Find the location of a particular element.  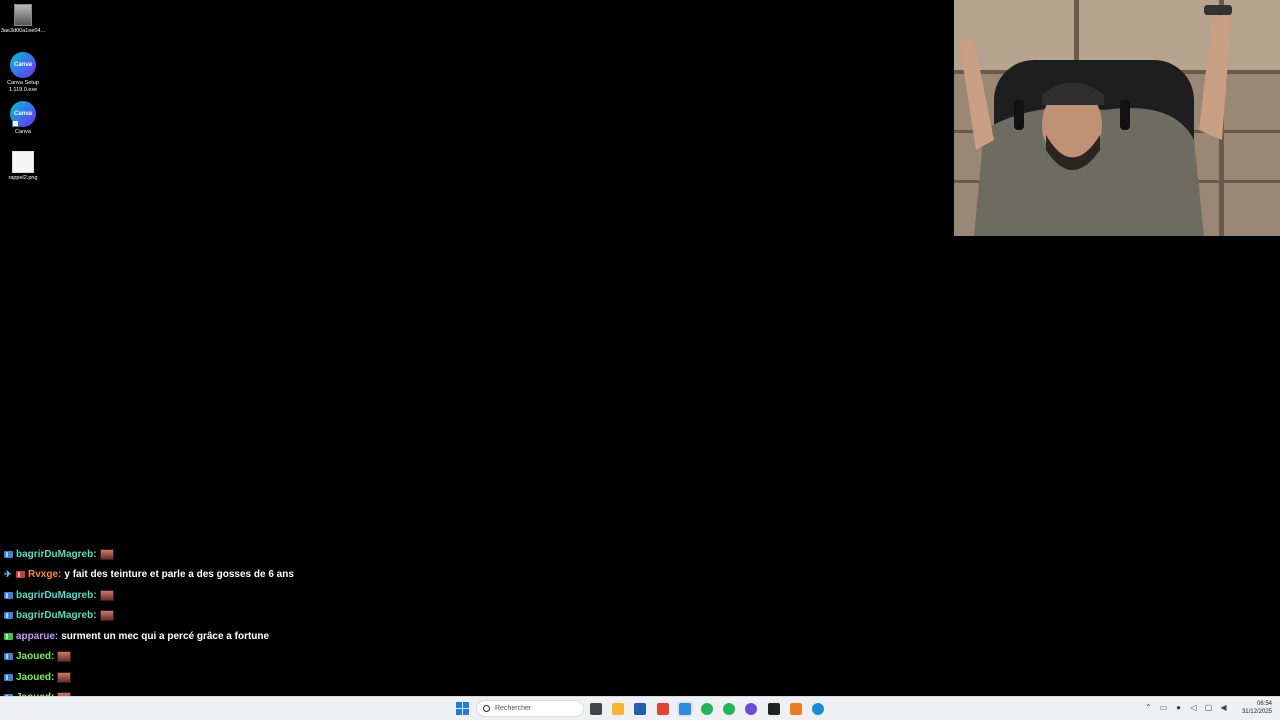

taskbar: Rechercher ⌃ ▭ ● ◁ ▢ ◀ 06:54 31/12/2025 is located at coordinates (640, 708).